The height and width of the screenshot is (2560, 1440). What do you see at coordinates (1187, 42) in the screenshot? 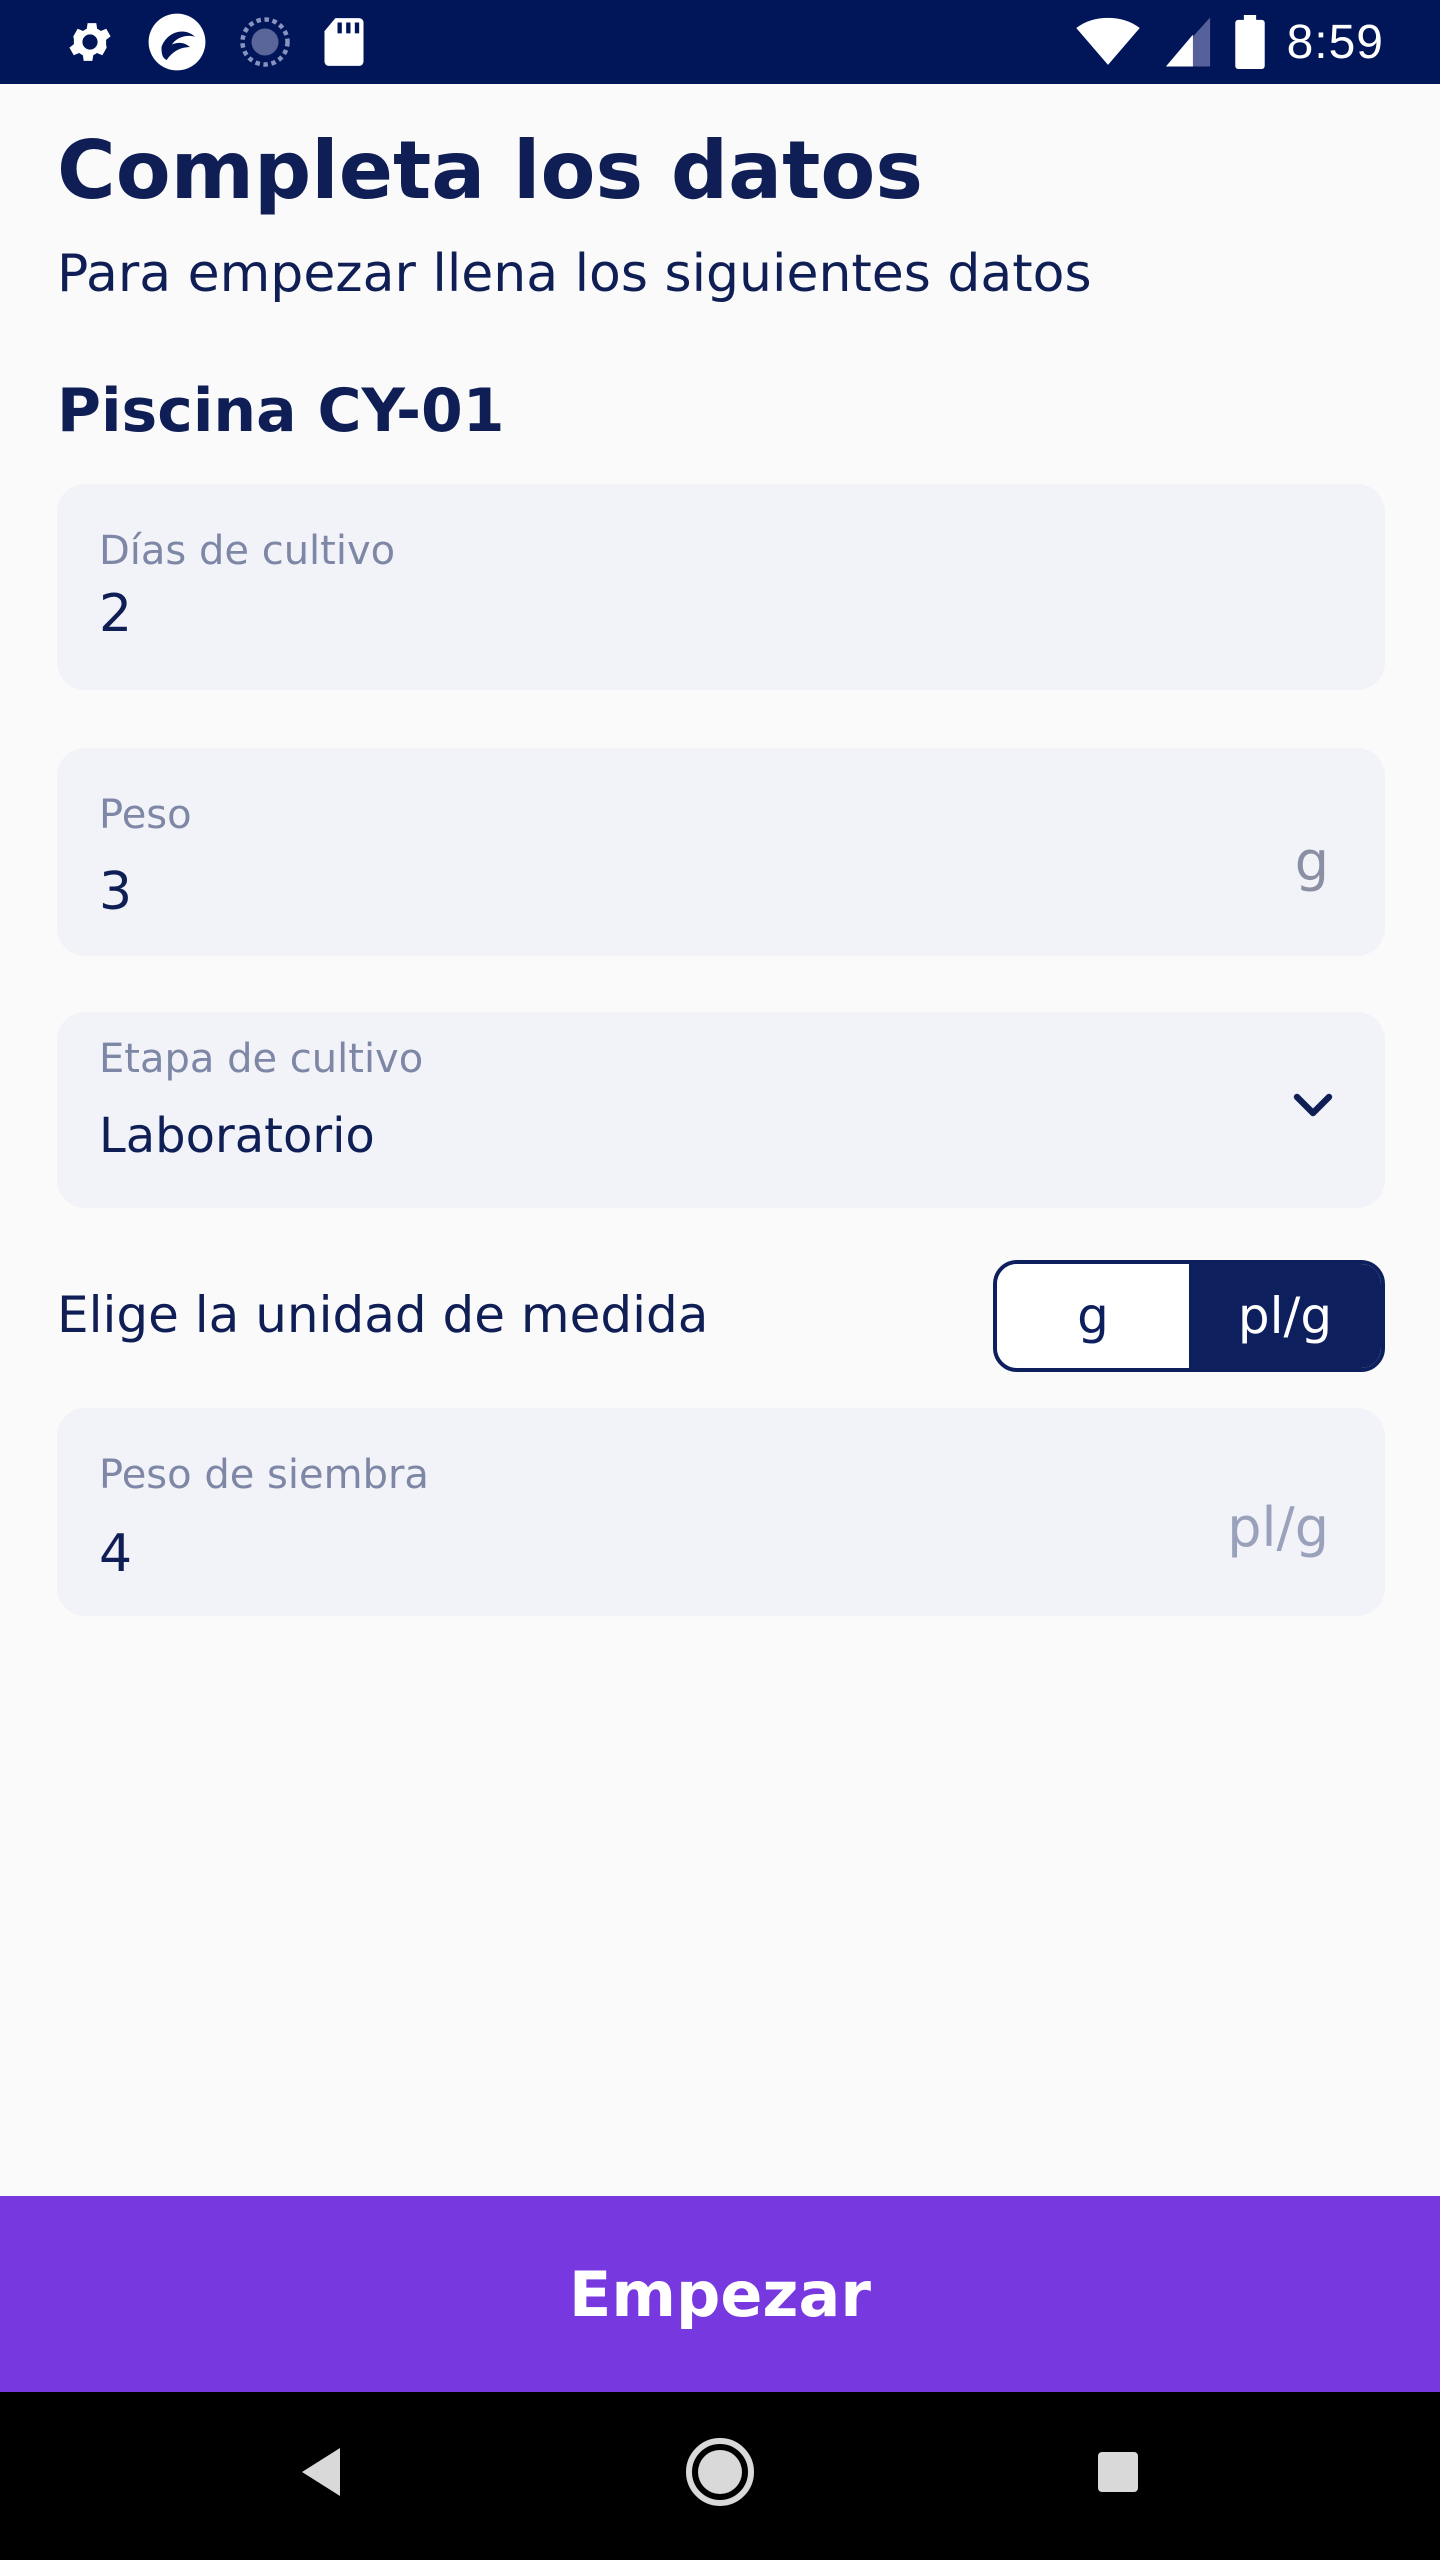
I see `signal-icon` at bounding box center [1187, 42].